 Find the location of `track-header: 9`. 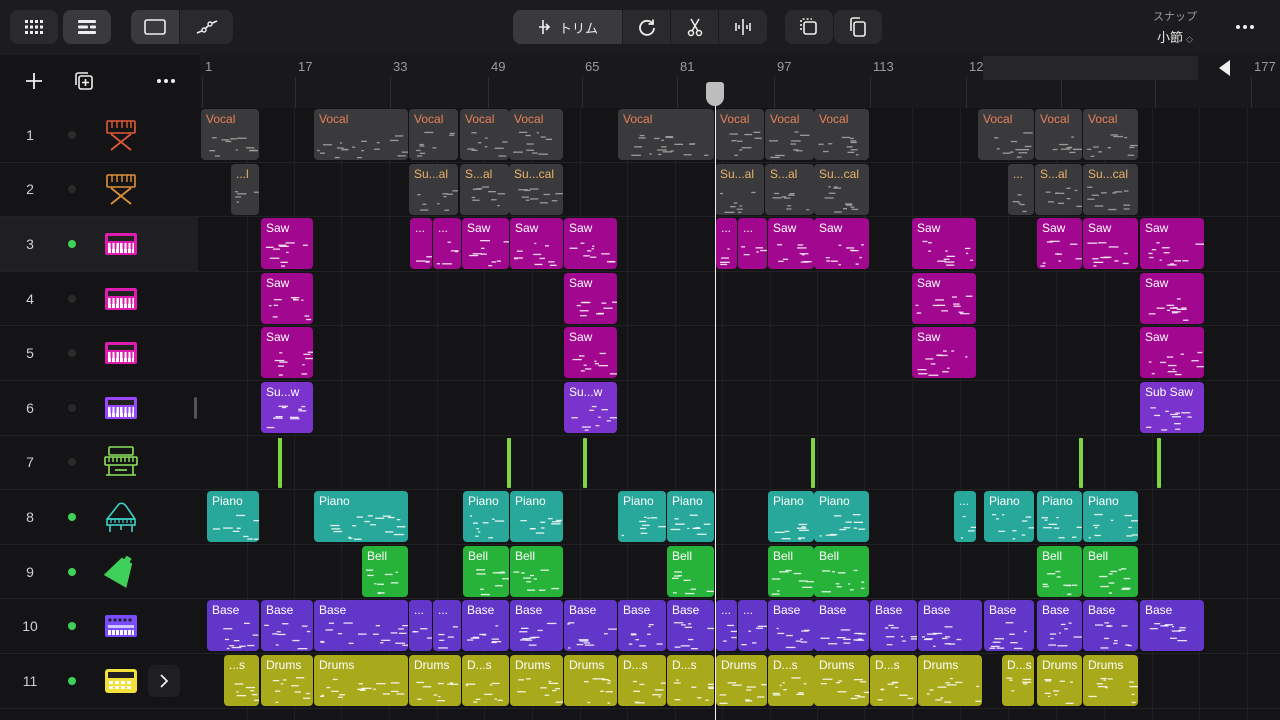

track-header: 9 is located at coordinates (99, 571).